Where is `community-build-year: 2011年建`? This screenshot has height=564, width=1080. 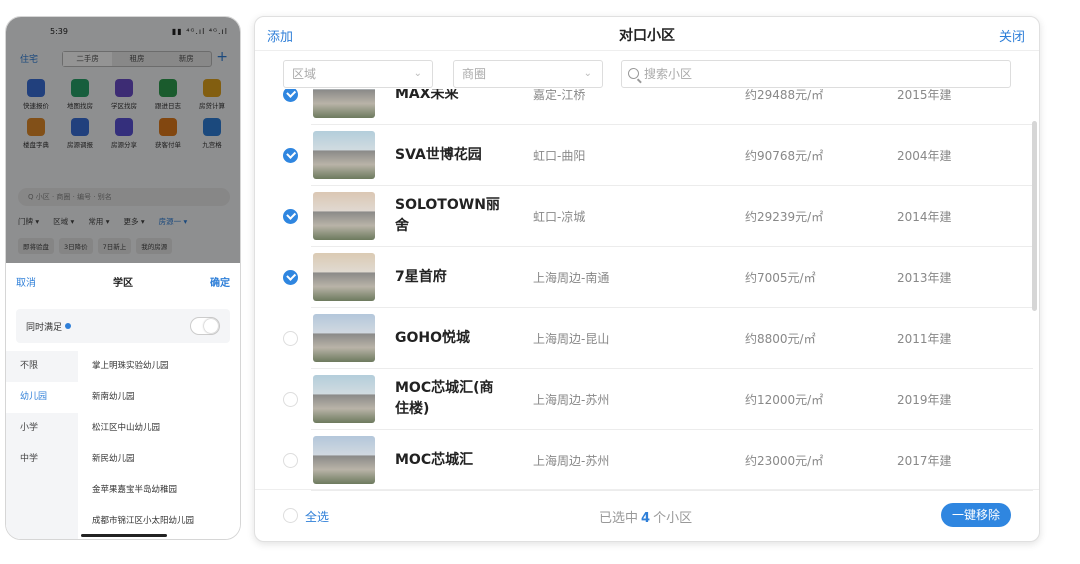
community-build-year: 2011年建 is located at coordinates (924, 339).